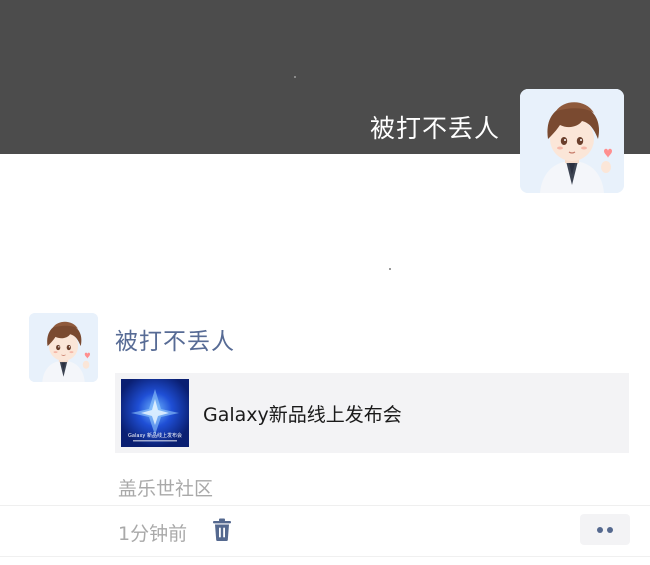  I want to click on post-author-name: 被打不丢人, so click(175, 339).